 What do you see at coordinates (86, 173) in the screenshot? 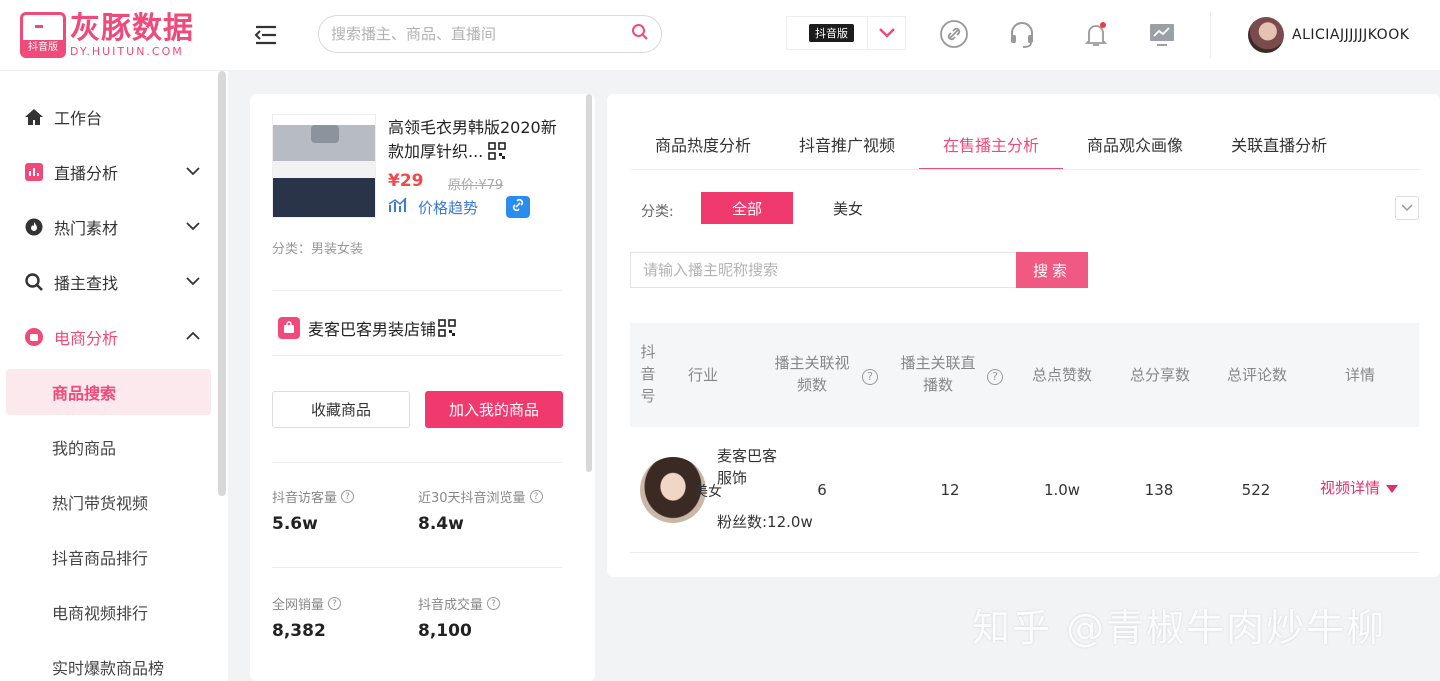
I see `sidebar-item-label: 直播分析` at bounding box center [86, 173].